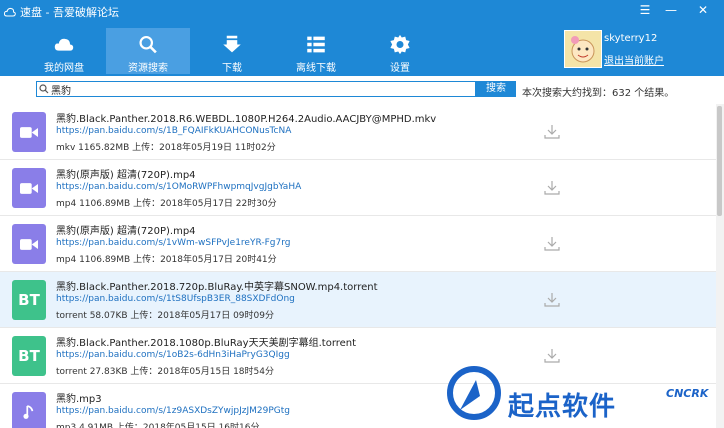 Image resolution: width=724 pixels, height=428 pixels. I want to click on username: skyterry12, so click(631, 38).